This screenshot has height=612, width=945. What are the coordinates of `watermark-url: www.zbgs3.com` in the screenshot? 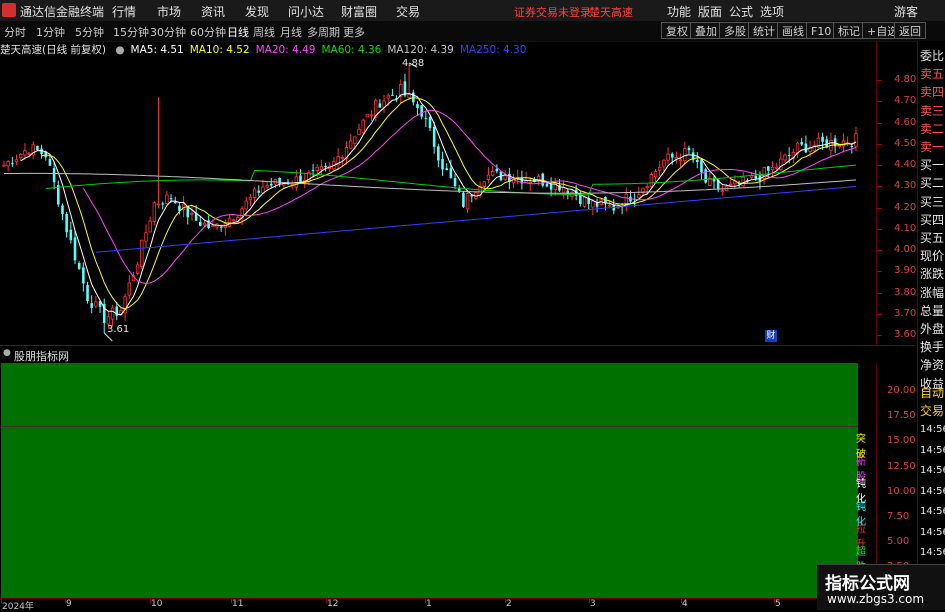 It's located at (876, 599).